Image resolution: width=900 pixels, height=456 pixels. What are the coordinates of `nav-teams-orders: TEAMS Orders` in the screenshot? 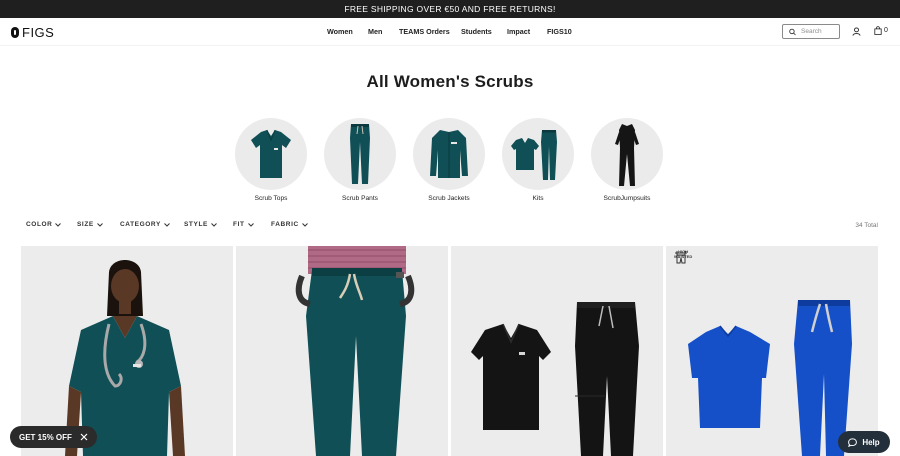 It's located at (424, 31).